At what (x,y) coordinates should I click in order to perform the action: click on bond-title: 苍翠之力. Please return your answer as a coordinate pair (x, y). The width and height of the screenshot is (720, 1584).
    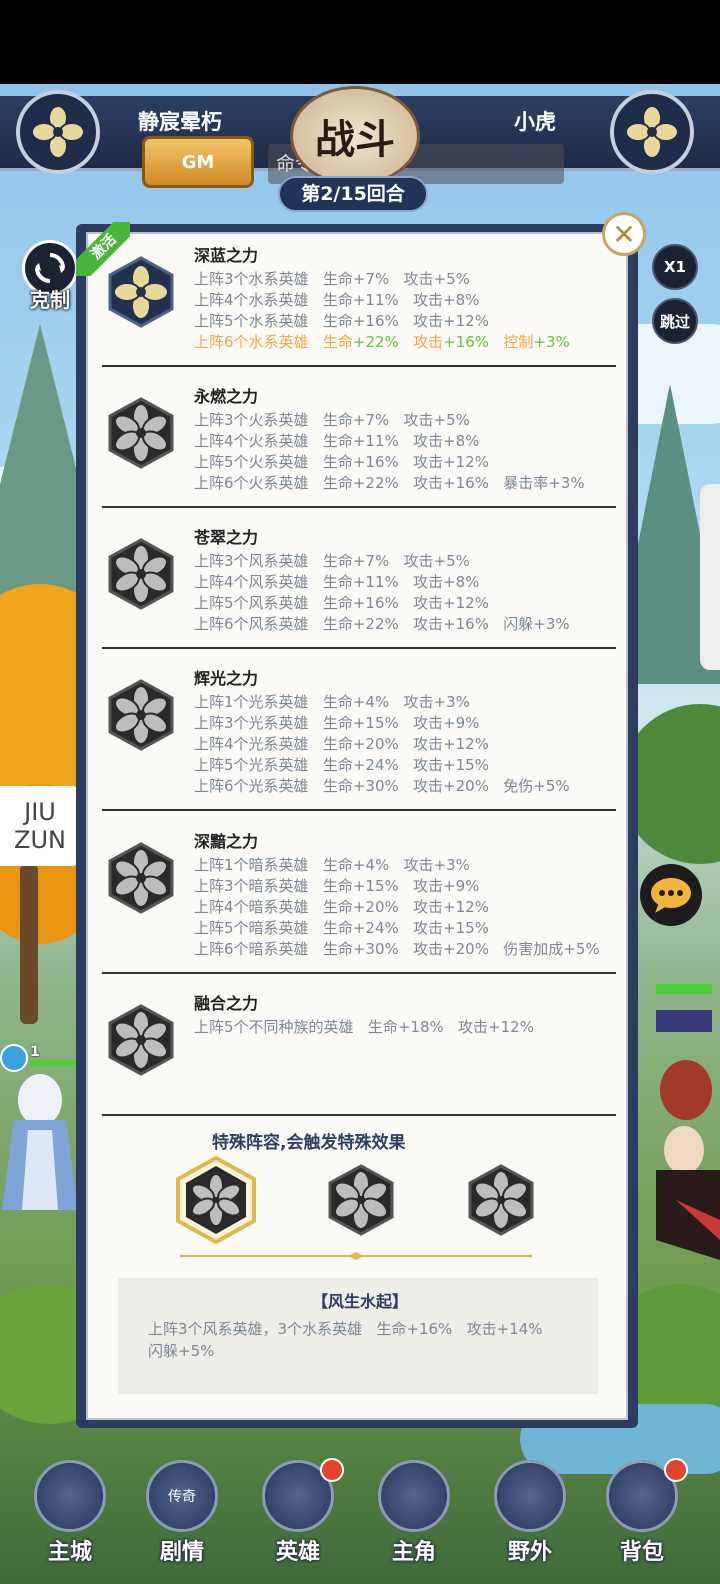
    Looking at the image, I should click on (226, 537).